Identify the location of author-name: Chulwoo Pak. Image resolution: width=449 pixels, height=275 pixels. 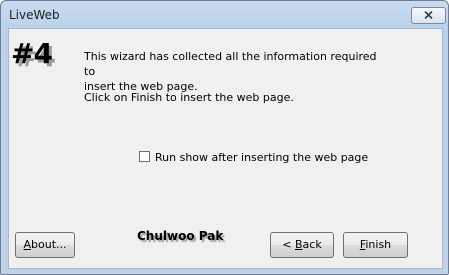
(180, 236).